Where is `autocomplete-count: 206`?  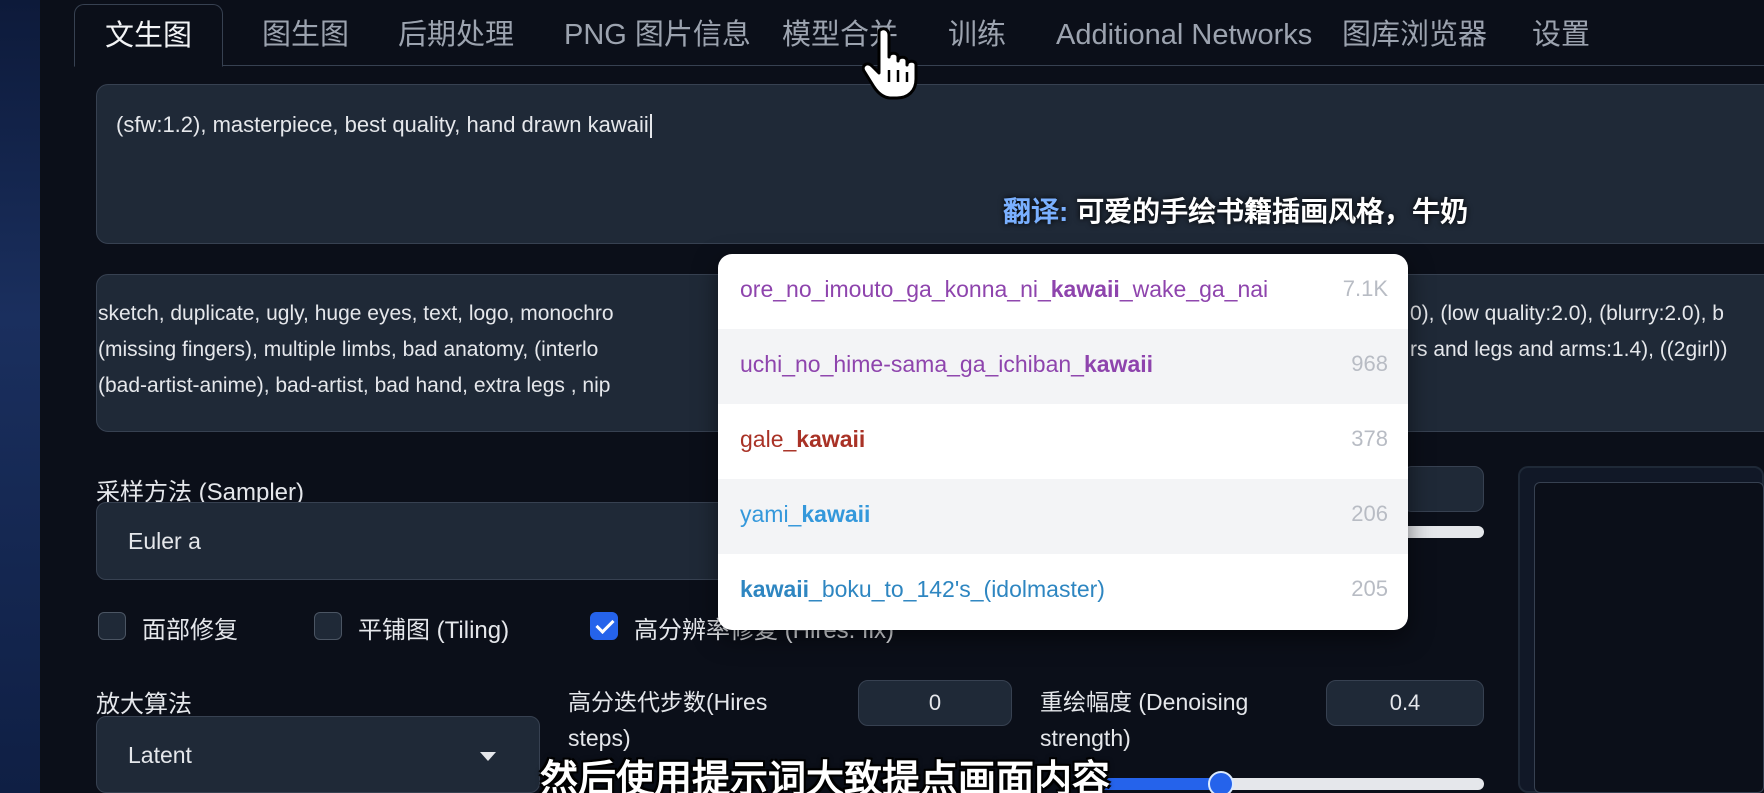
autocomplete-count: 206 is located at coordinates (1369, 513).